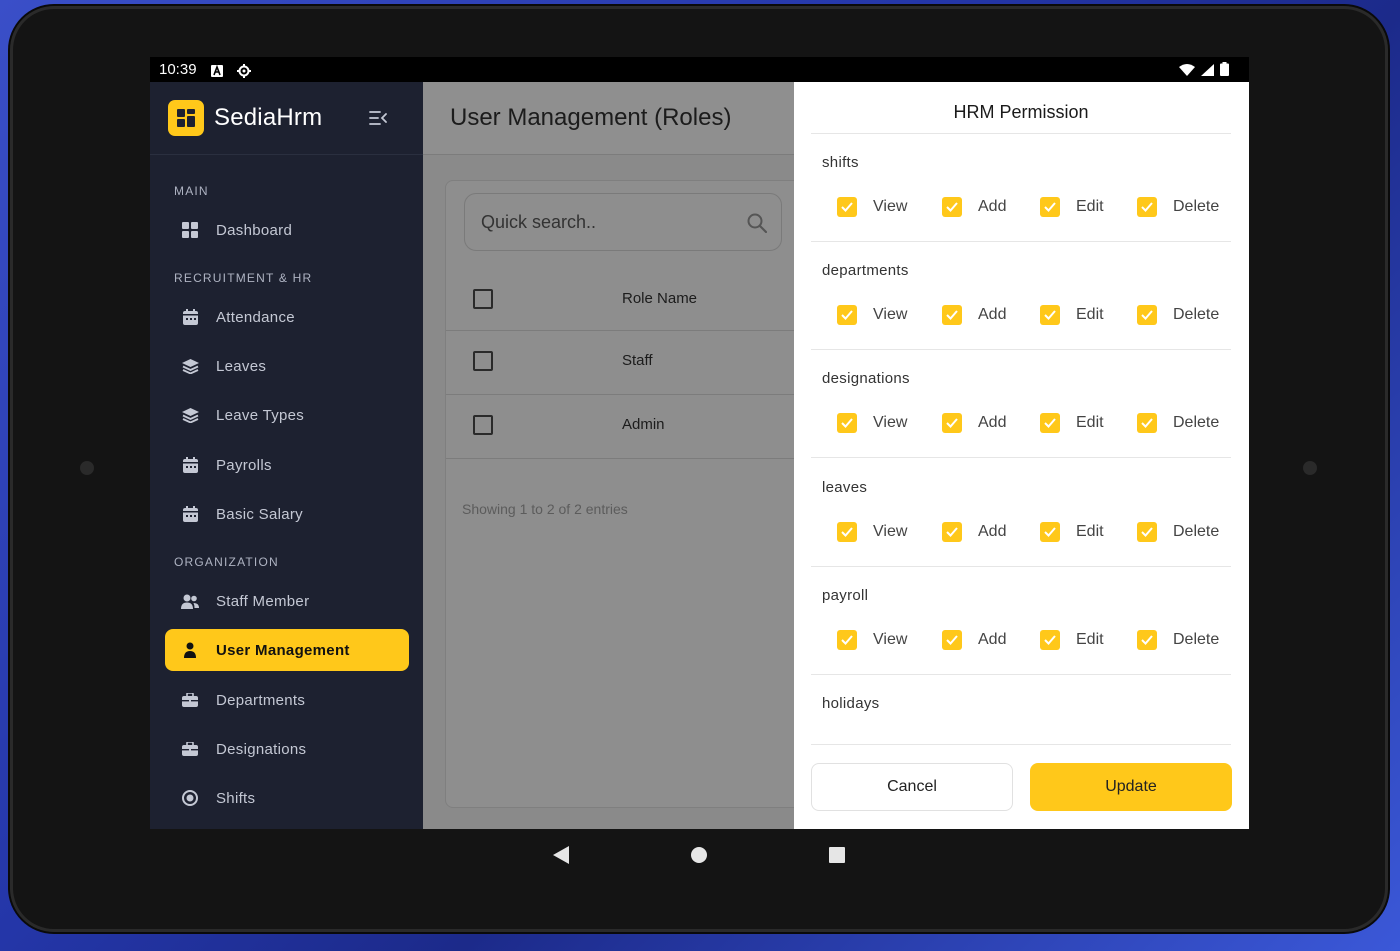  I want to click on home-icon, so click(699, 857).